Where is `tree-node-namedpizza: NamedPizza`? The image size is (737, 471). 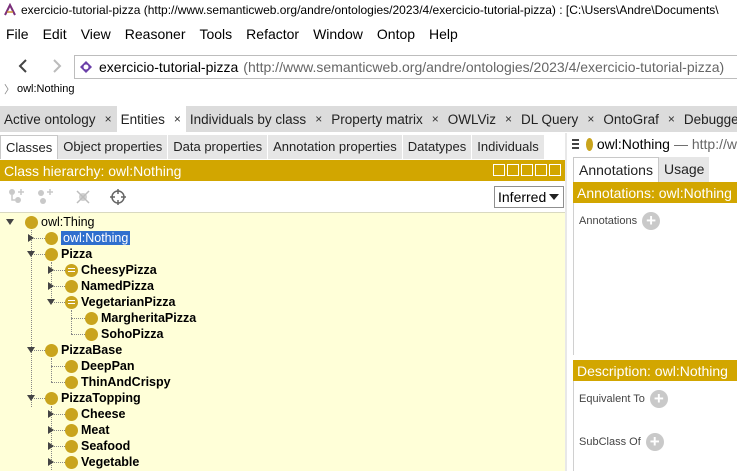 tree-node-namedpizza: NamedPizza is located at coordinates (109, 286).